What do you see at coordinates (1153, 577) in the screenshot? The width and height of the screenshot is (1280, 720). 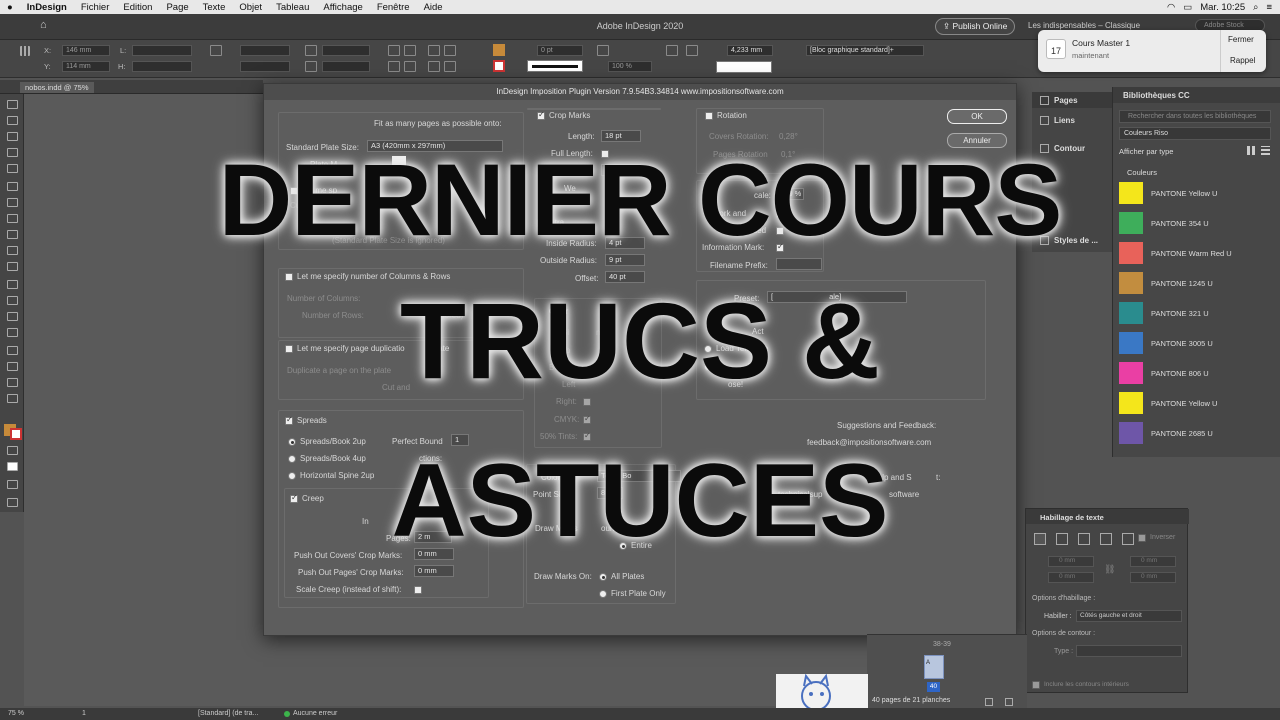 I see `right-offset-field: 0 mm` at bounding box center [1153, 577].